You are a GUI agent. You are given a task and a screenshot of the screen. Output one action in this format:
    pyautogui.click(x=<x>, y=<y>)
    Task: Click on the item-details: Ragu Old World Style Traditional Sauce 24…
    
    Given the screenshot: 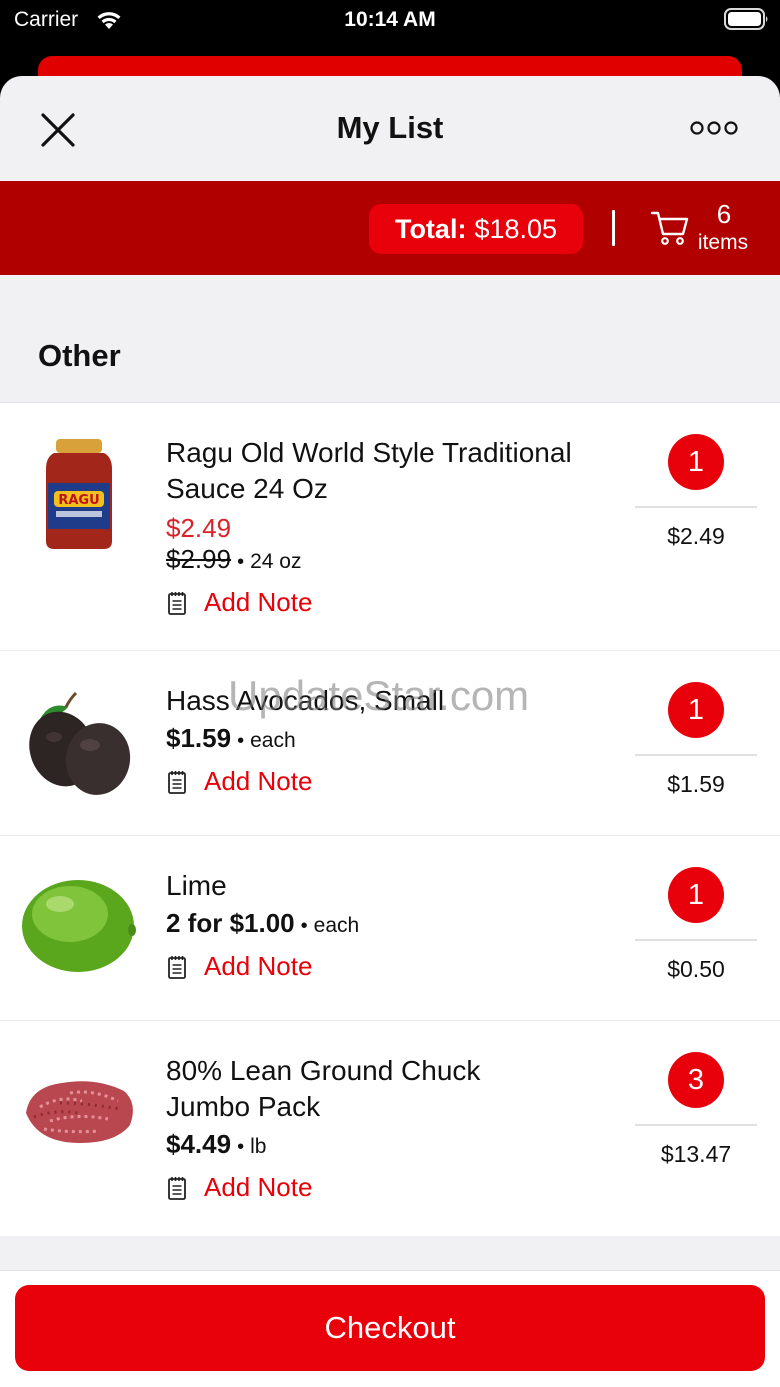 What is the action you would take?
    pyautogui.click(x=391, y=526)
    